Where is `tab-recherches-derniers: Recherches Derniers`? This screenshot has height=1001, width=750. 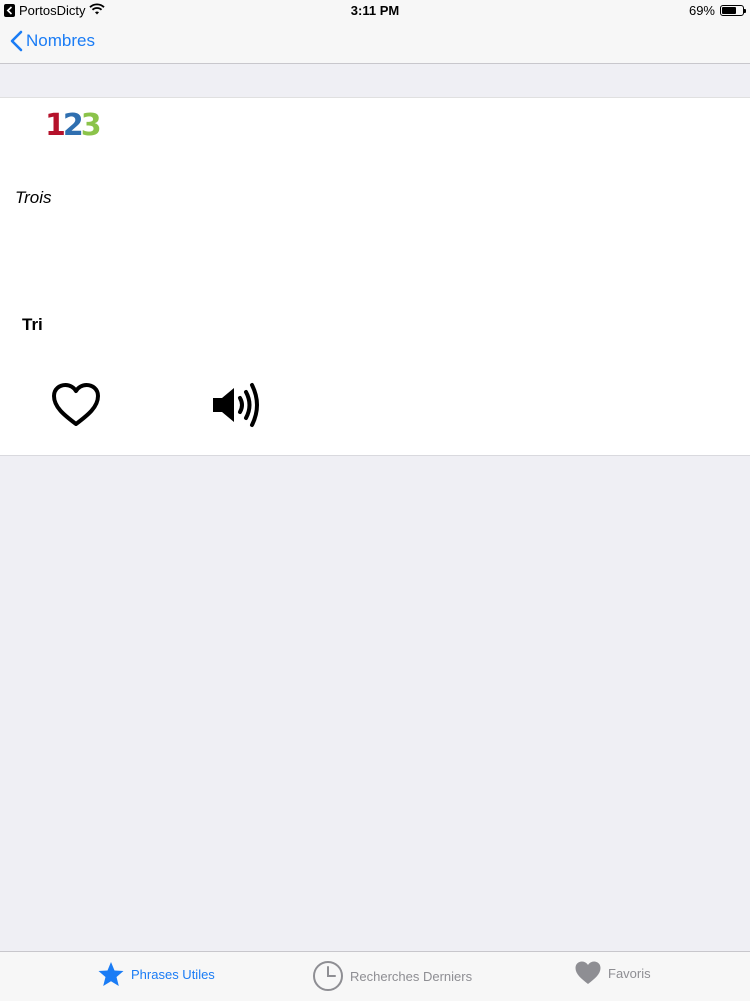 tab-recherches-derniers: Recherches Derniers is located at coordinates (392, 976).